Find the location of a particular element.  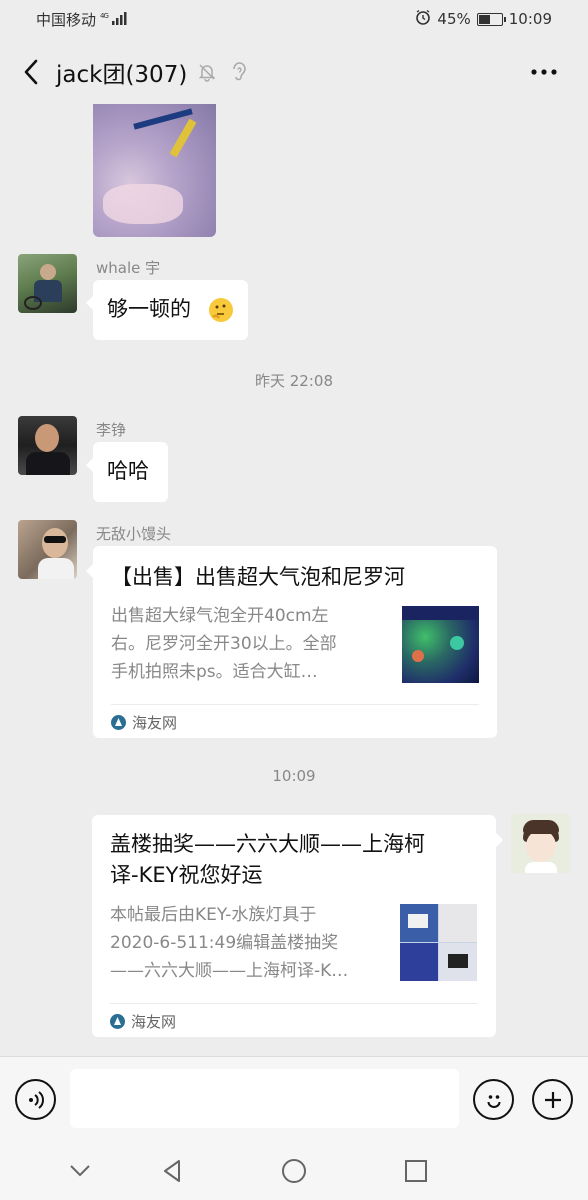

emoji-icon is located at coordinates (493, 1101).